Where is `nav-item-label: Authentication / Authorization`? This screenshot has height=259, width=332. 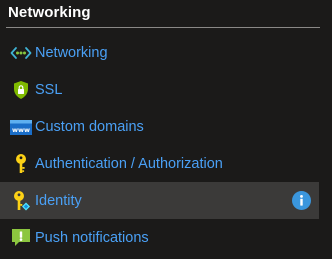 nav-item-label: Authentication / Authorization is located at coordinates (129, 163).